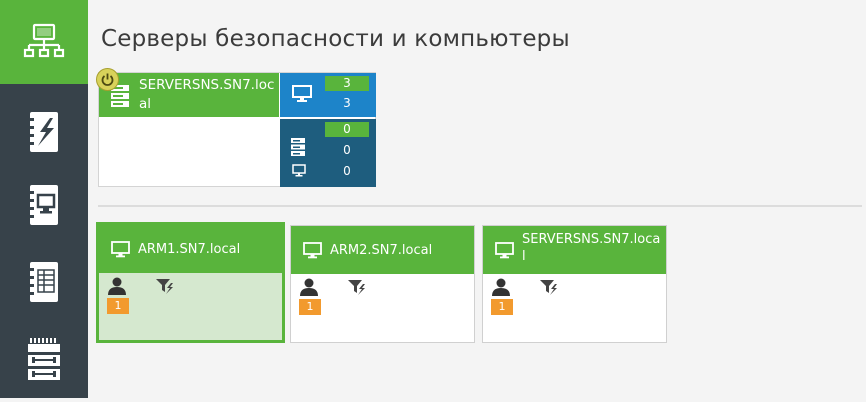 The width and height of the screenshot is (866, 402). I want to click on section-divider, so click(480, 206).